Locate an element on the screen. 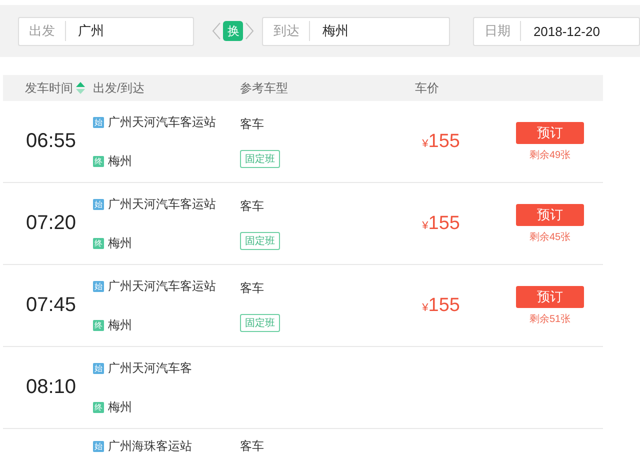 Image resolution: width=640 pixels, height=454 pixels. departure-time: 07:20 is located at coordinates (51, 223).